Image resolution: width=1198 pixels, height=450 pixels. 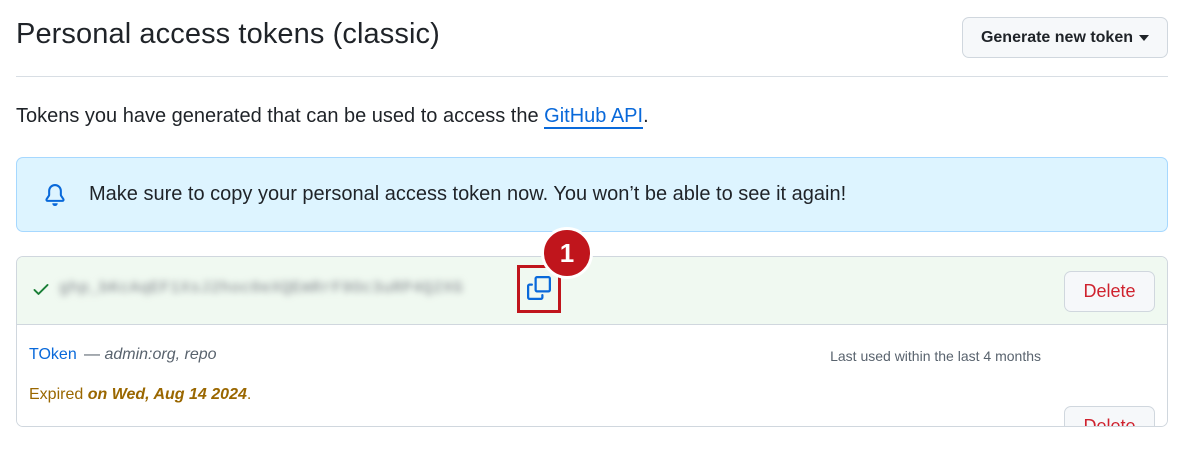 What do you see at coordinates (167, 394) in the screenshot?
I see `expired-date: on Wed, Aug 14 2024` at bounding box center [167, 394].